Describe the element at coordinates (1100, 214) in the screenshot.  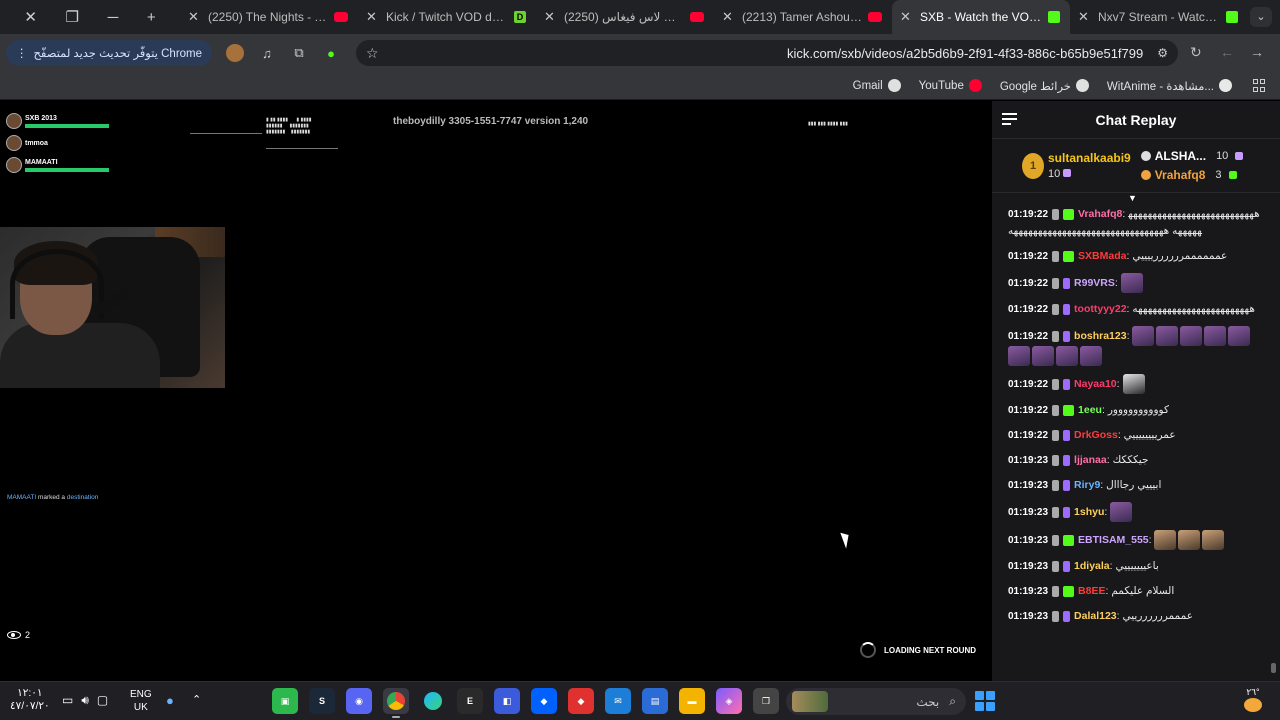
I see `message-username: Vrahafq8` at that location.